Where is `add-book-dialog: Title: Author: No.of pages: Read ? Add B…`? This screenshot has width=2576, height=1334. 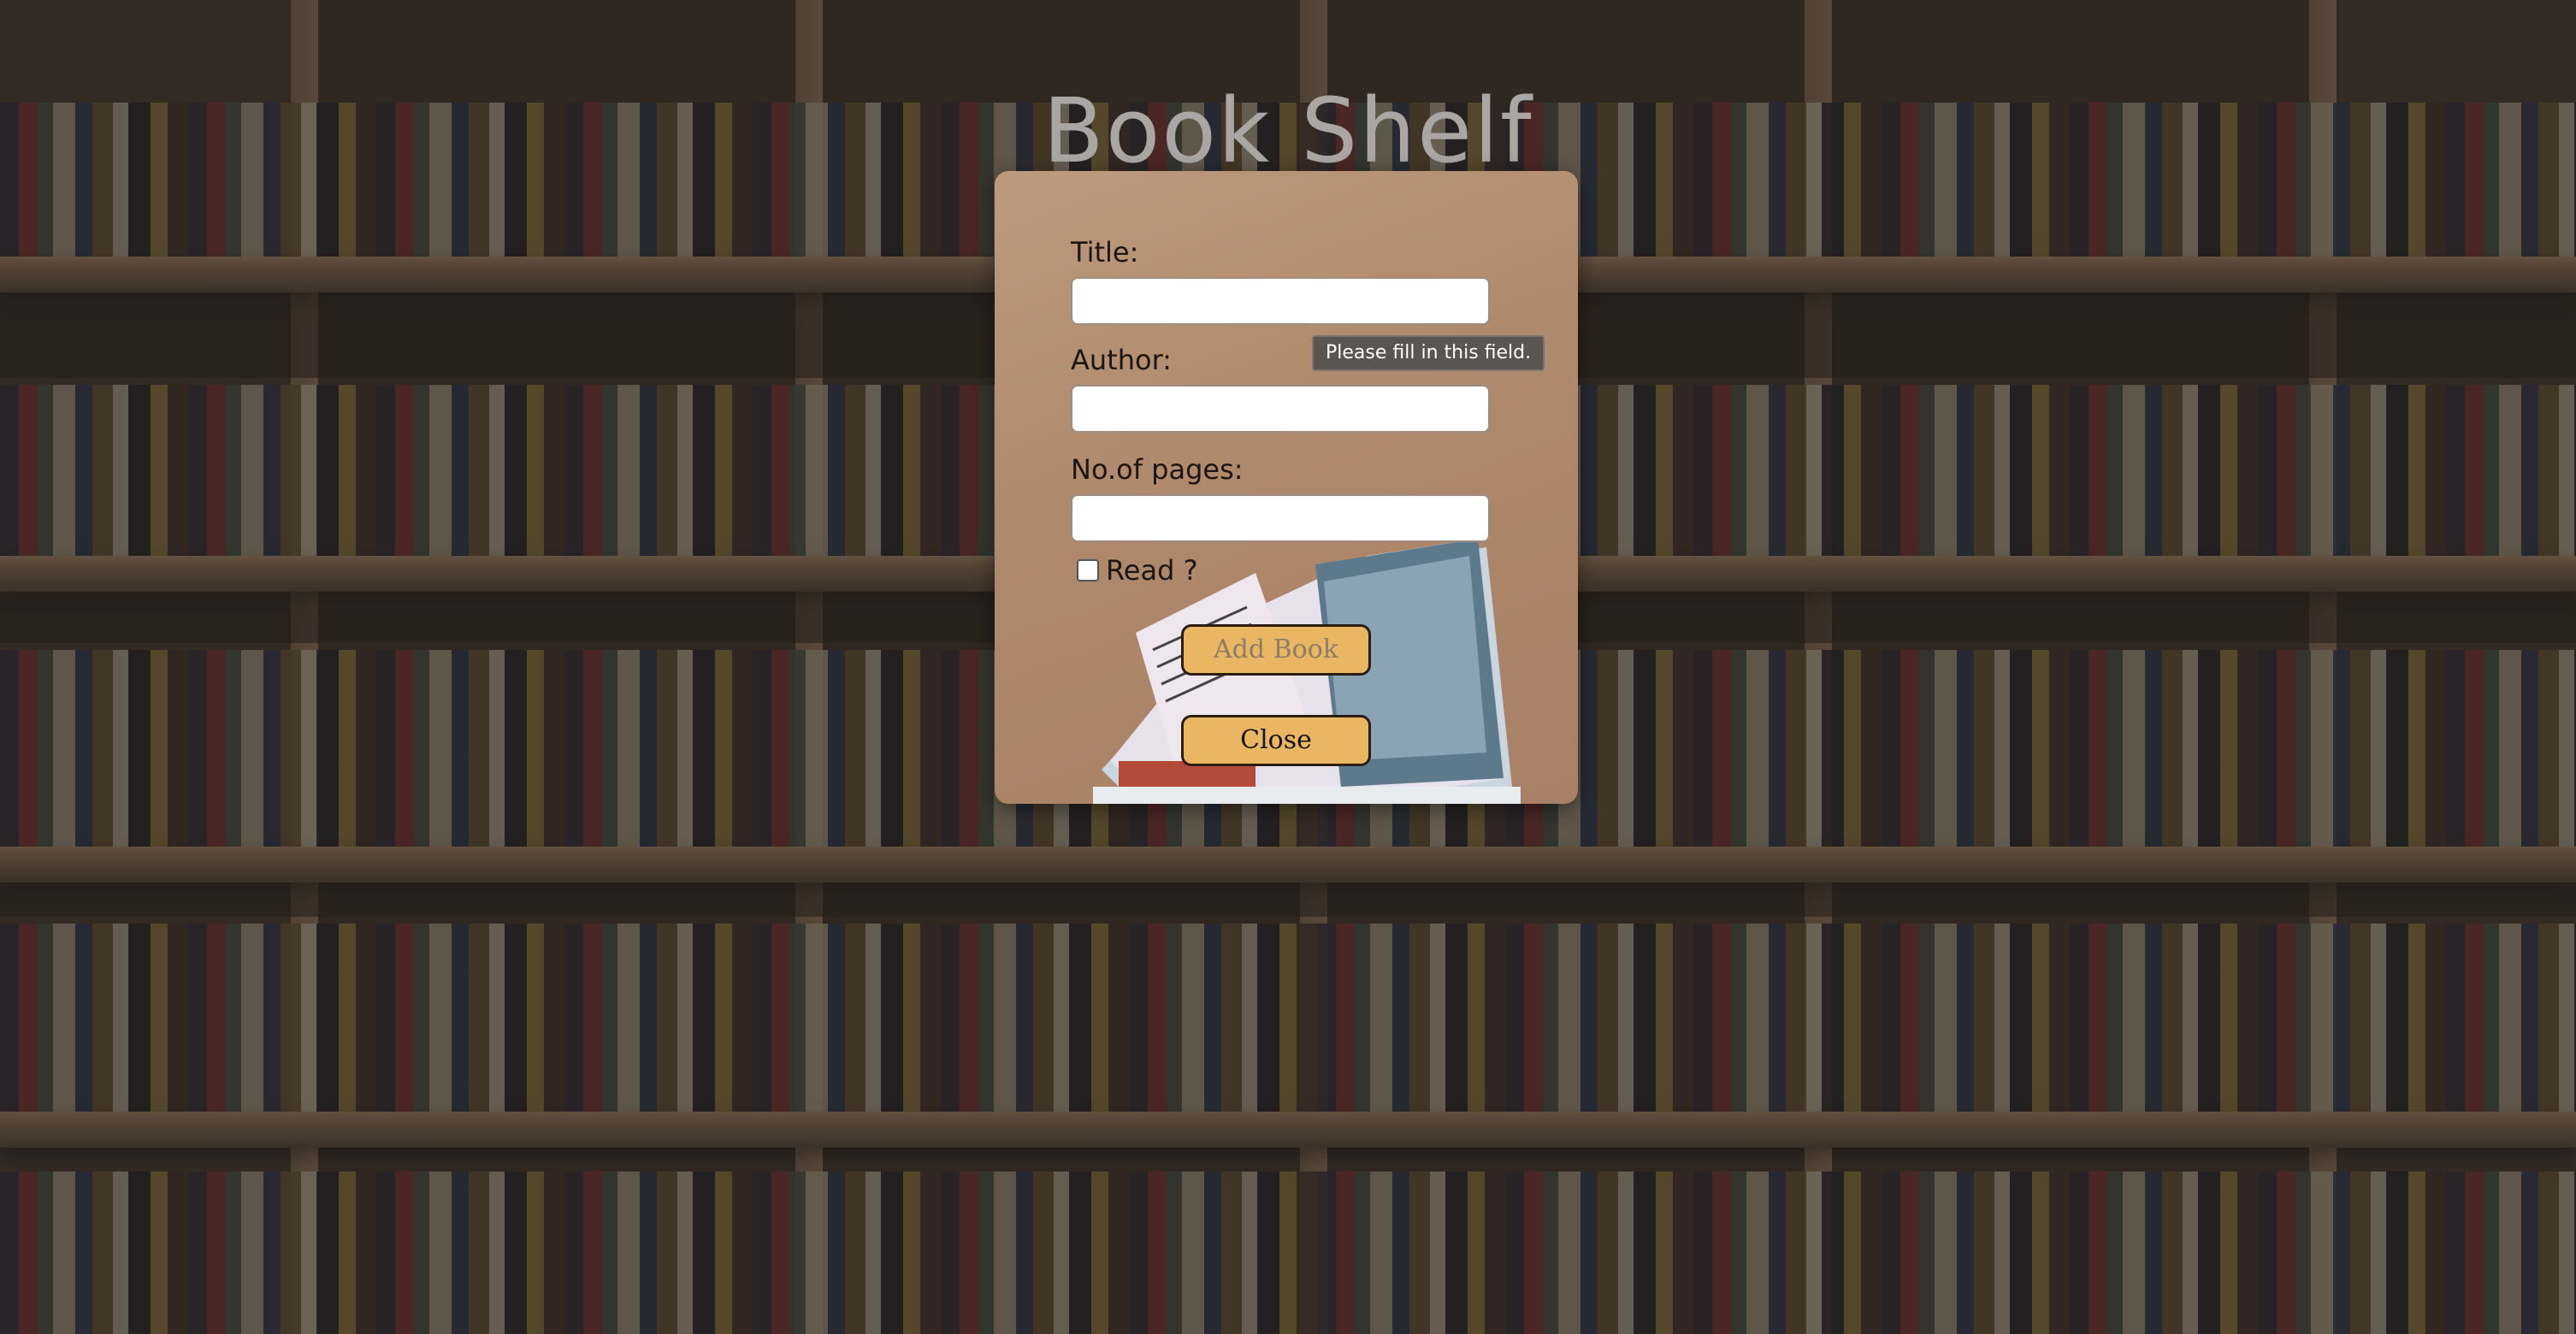
add-book-dialog: Title: Author: No.of pages: Read ? Add B… is located at coordinates (1286, 487).